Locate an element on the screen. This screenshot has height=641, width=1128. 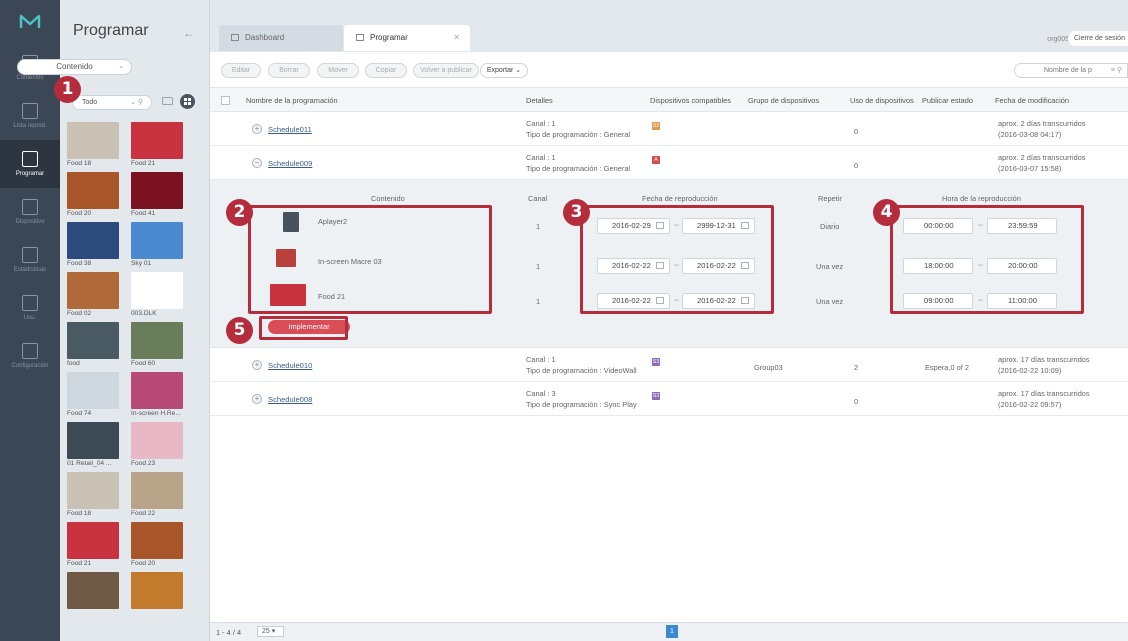
page-number-button: 1 is located at coordinates (672, 631).